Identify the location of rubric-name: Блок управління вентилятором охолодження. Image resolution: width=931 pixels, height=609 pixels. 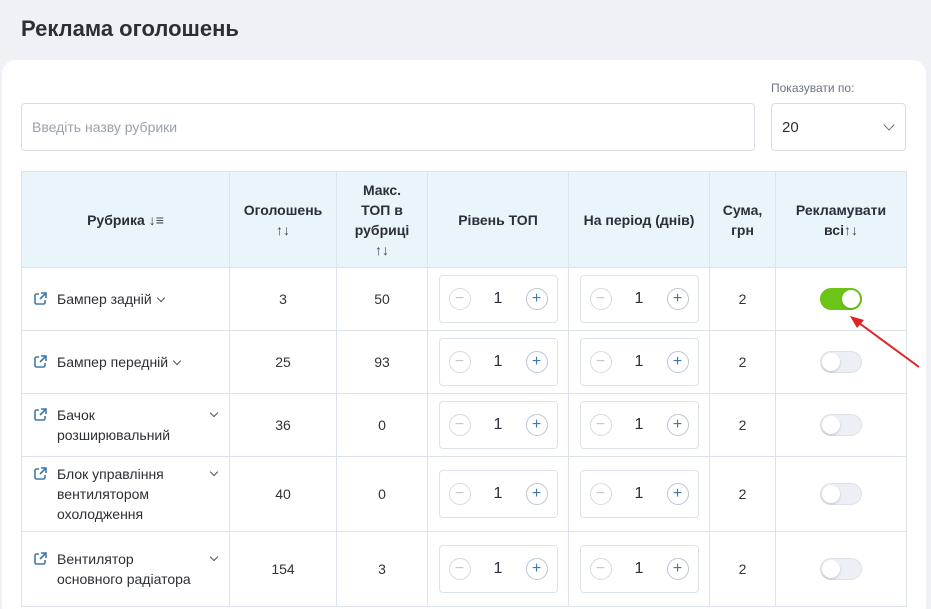
(127, 494).